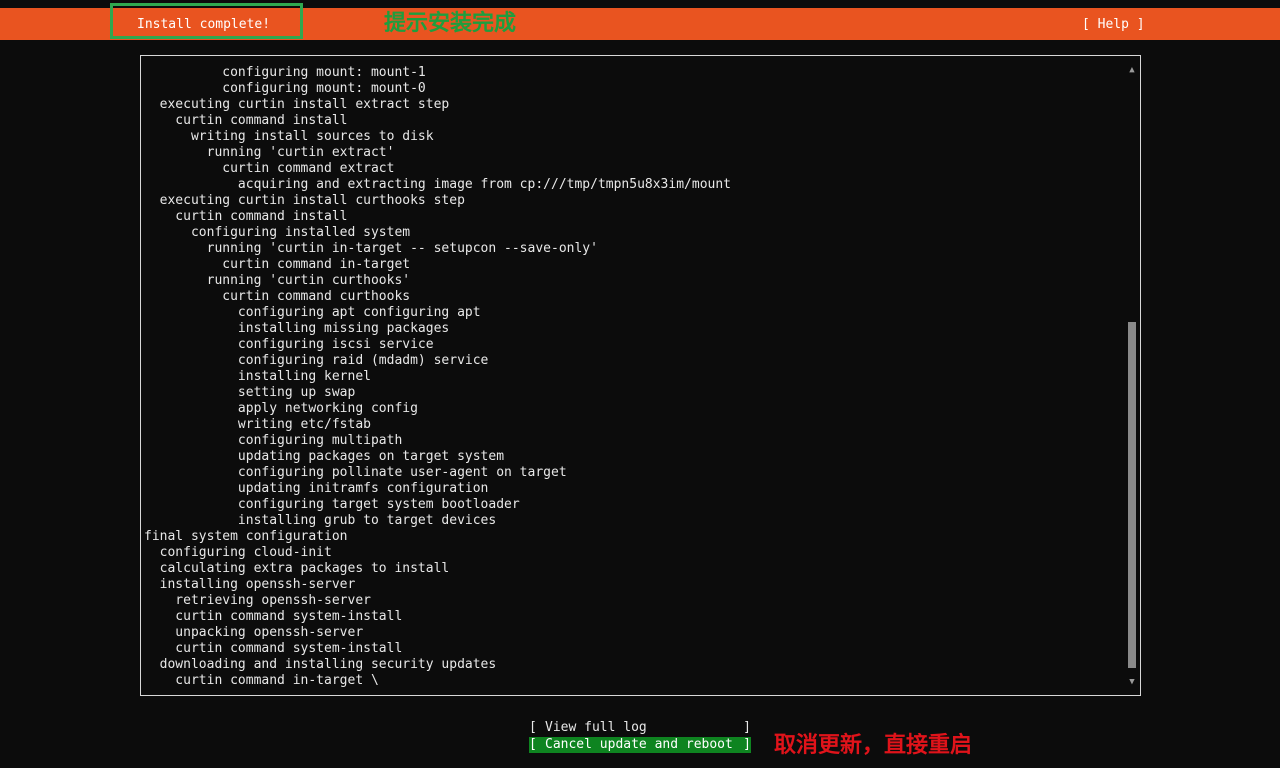  Describe the element at coordinates (254, 632) in the screenshot. I see `log-line: unpacking openssh-server` at that location.